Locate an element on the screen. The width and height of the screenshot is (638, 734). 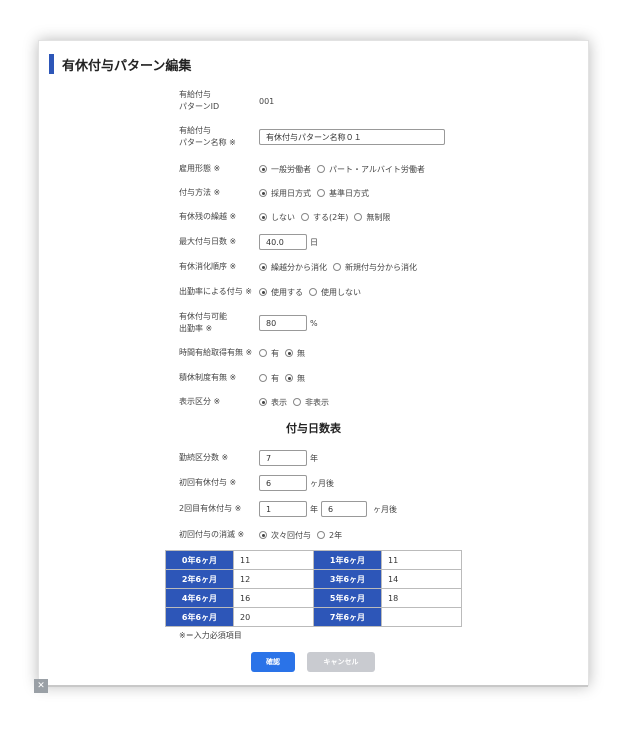
table-header-cell: 1年6ヶ月 is located at coordinates (347, 560).